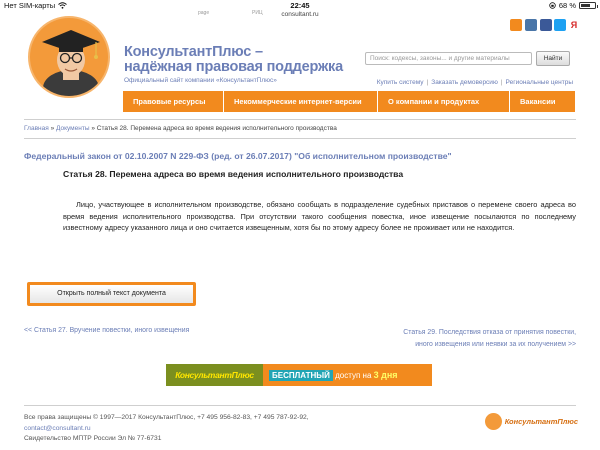  Describe the element at coordinates (493, 421) in the screenshot. I see `mascot-icon` at that location.